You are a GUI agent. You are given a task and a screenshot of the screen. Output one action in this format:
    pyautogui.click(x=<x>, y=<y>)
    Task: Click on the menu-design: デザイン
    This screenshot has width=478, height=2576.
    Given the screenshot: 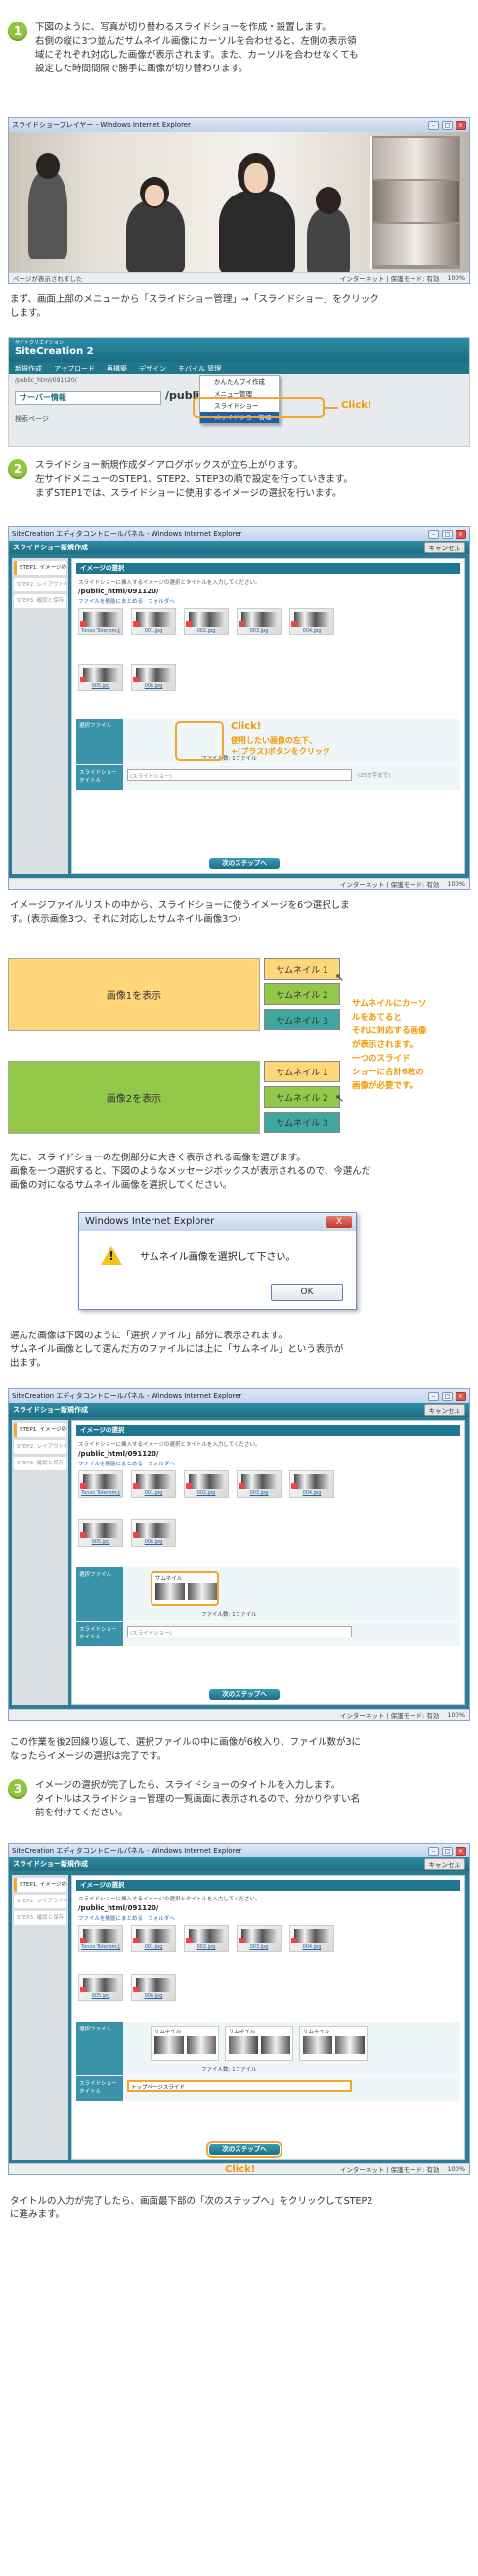 What is the action you would take?
    pyautogui.click(x=152, y=368)
    